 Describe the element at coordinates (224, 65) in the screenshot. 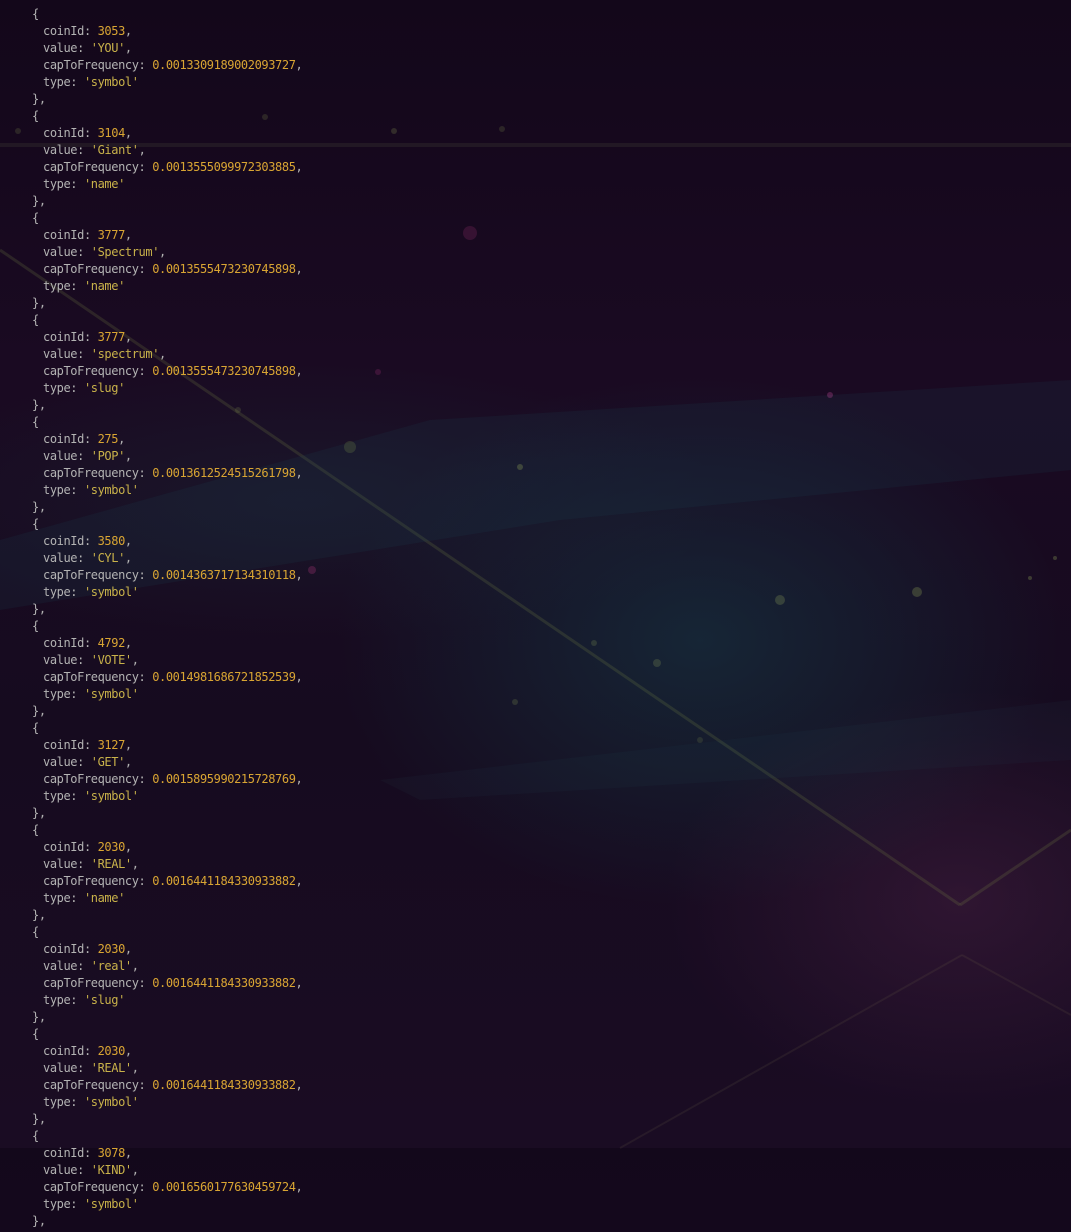

I see `captofrequency-value: 0.0013309189002093727` at that location.